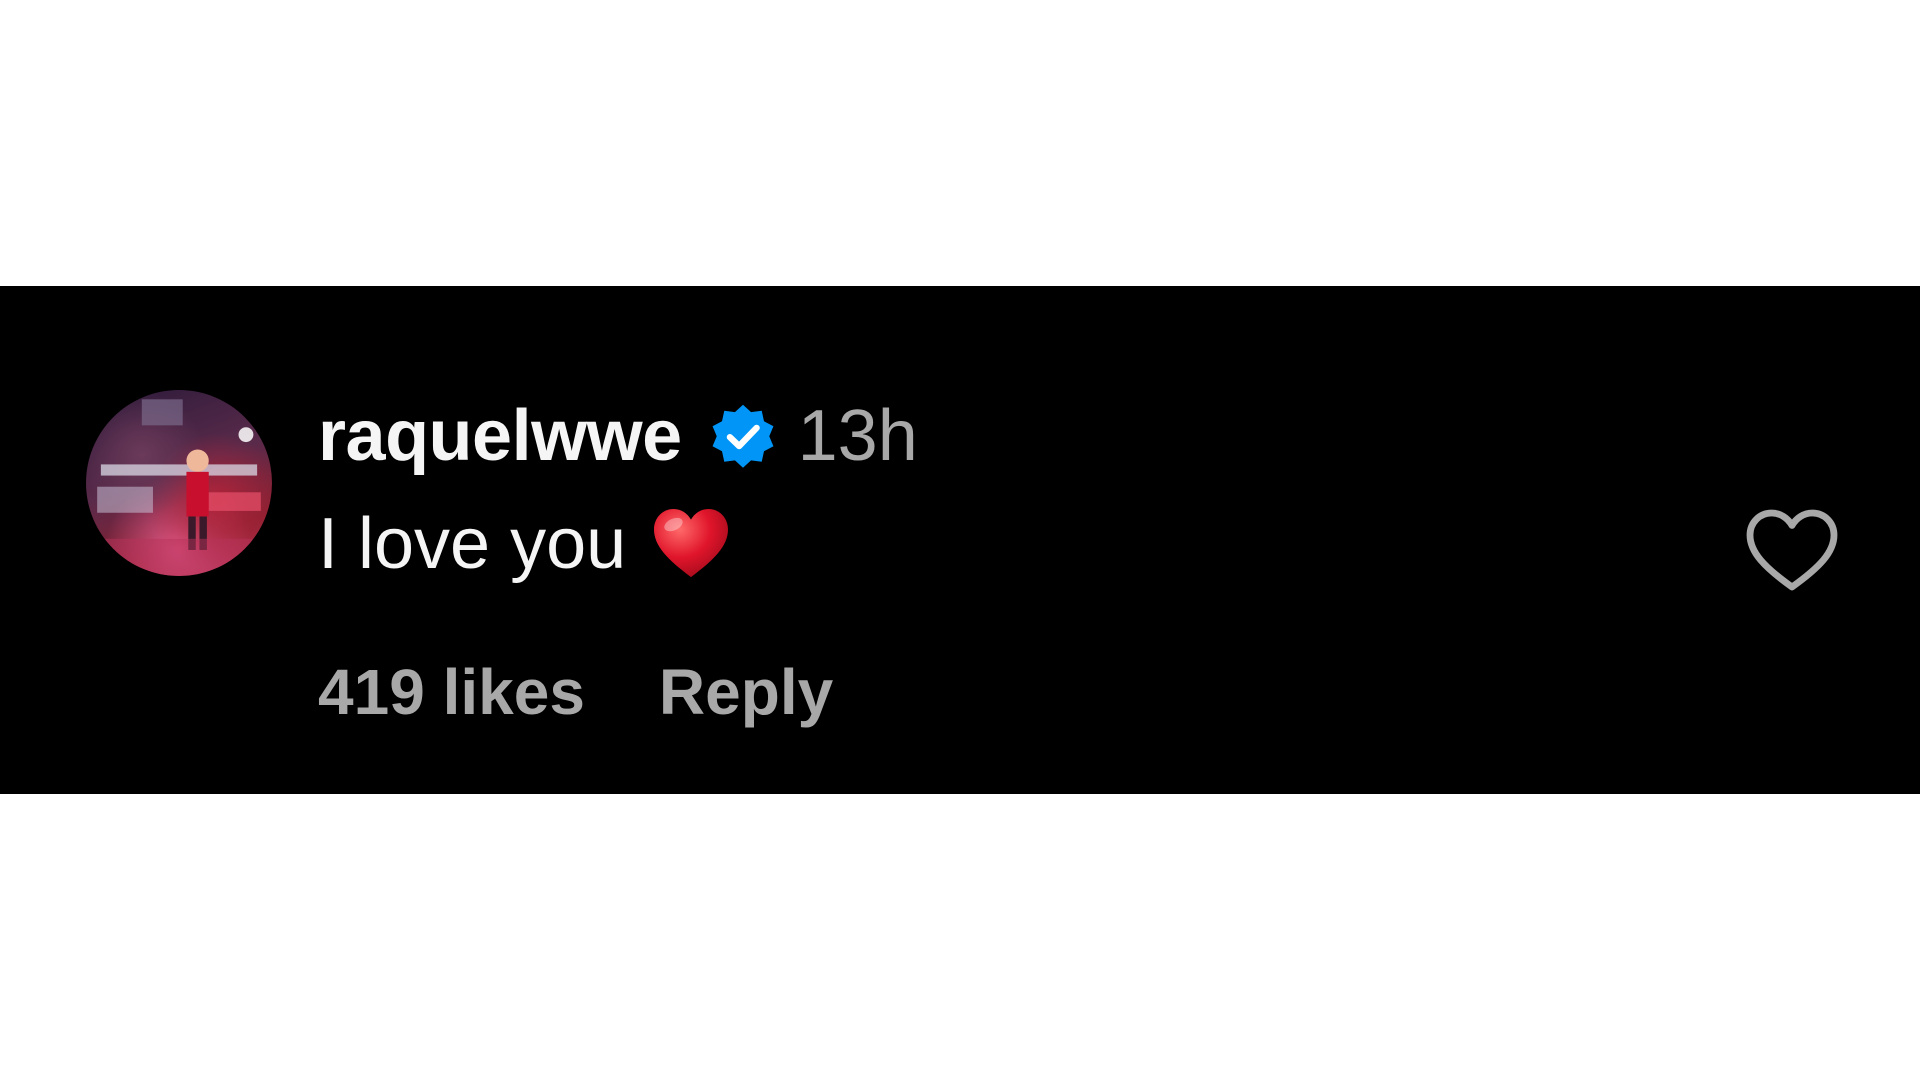  Describe the element at coordinates (691, 544) in the screenshot. I see `red-heart-emoji-icon` at that location.